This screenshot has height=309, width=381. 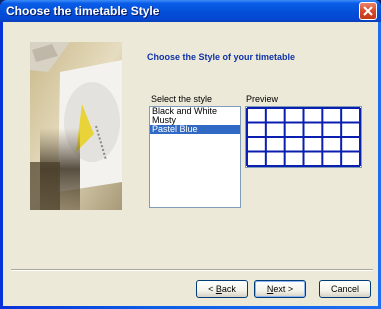 What do you see at coordinates (190, 11) in the screenshot?
I see `title-bar: Choose the timetable Style` at bounding box center [190, 11].